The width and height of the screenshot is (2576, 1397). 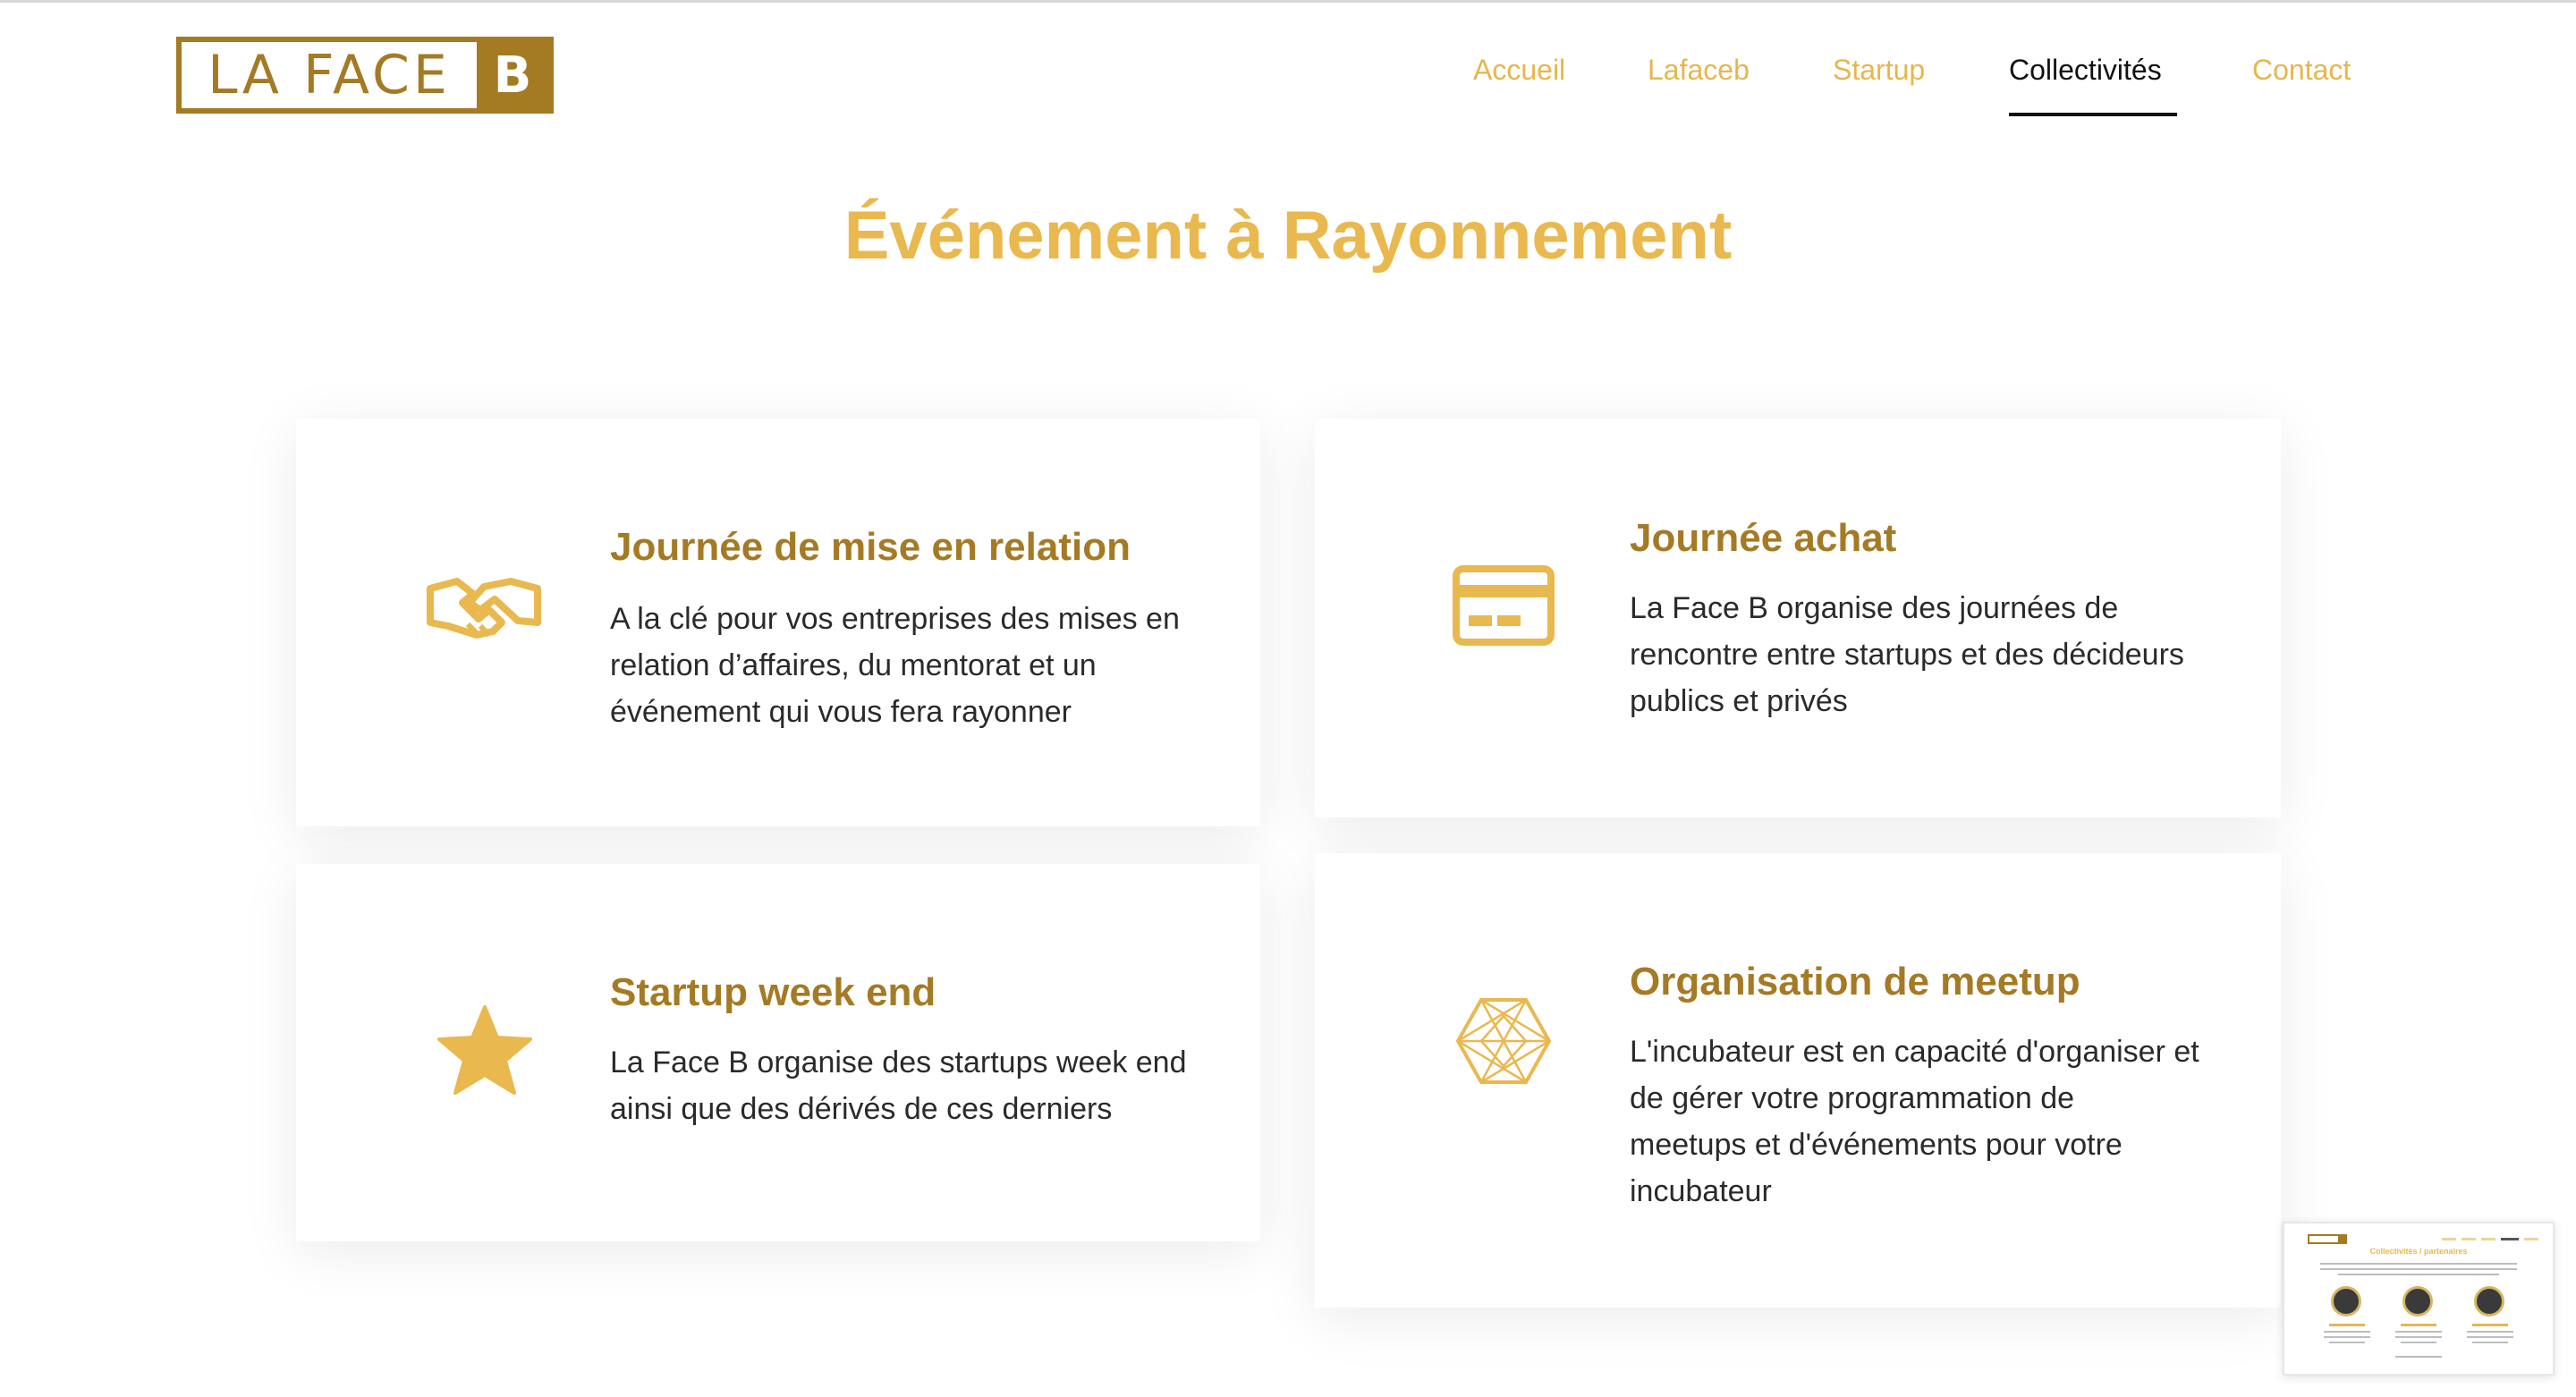 What do you see at coordinates (1876, 1145) in the screenshot?
I see `card-line: meetups et d'événements pour votre` at bounding box center [1876, 1145].